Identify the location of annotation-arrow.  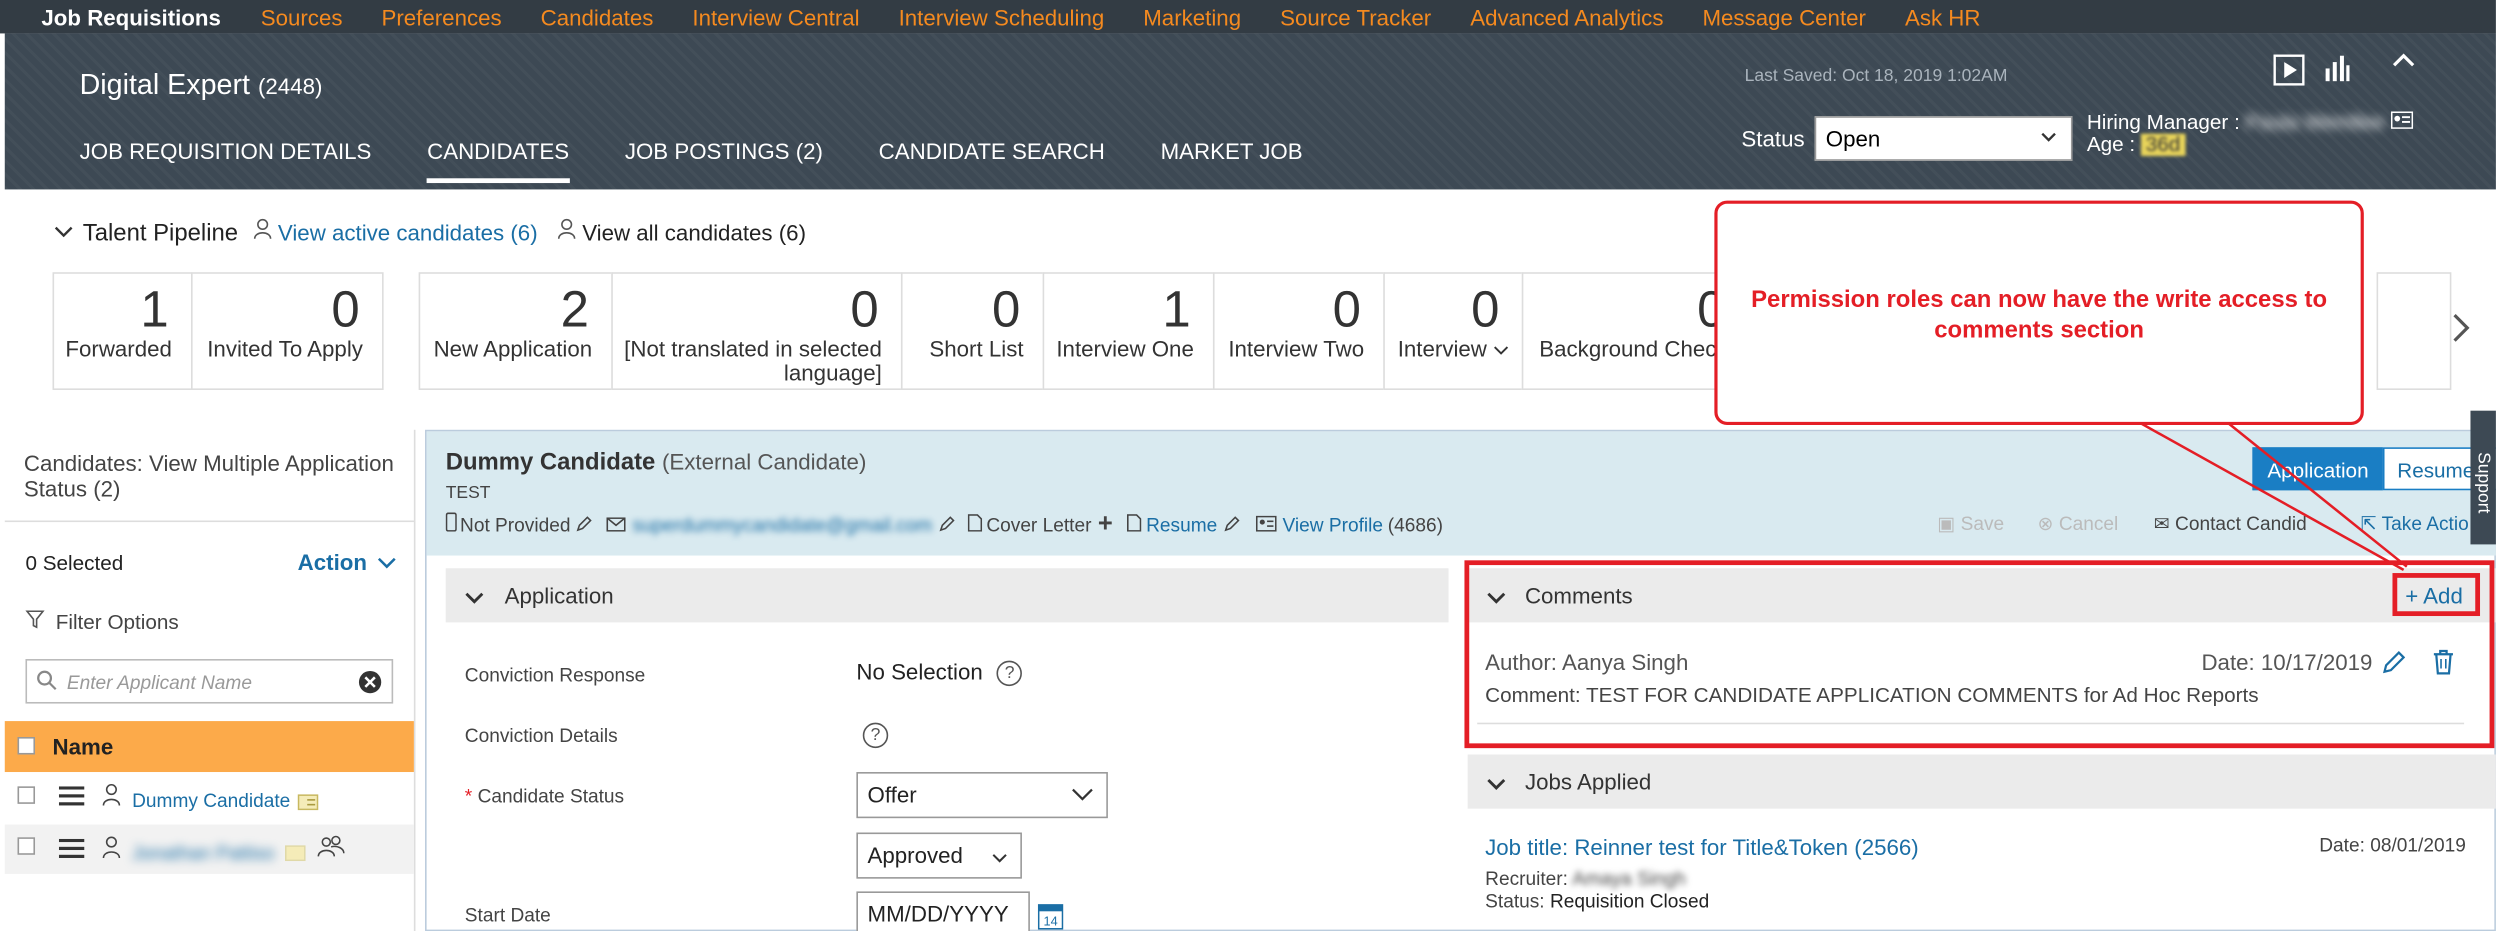
(2274, 496).